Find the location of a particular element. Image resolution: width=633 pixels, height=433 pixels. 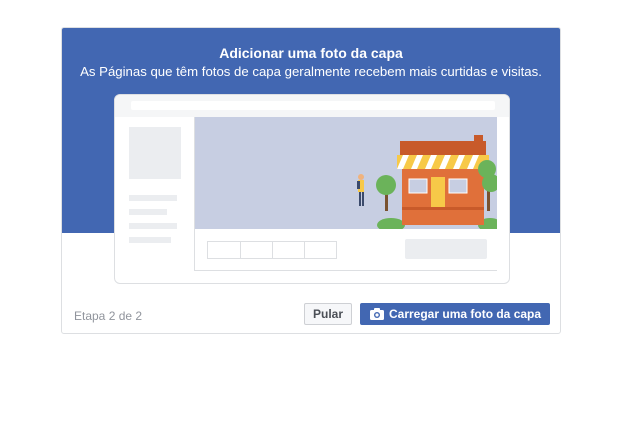

preview-top-bar is located at coordinates (312, 106).